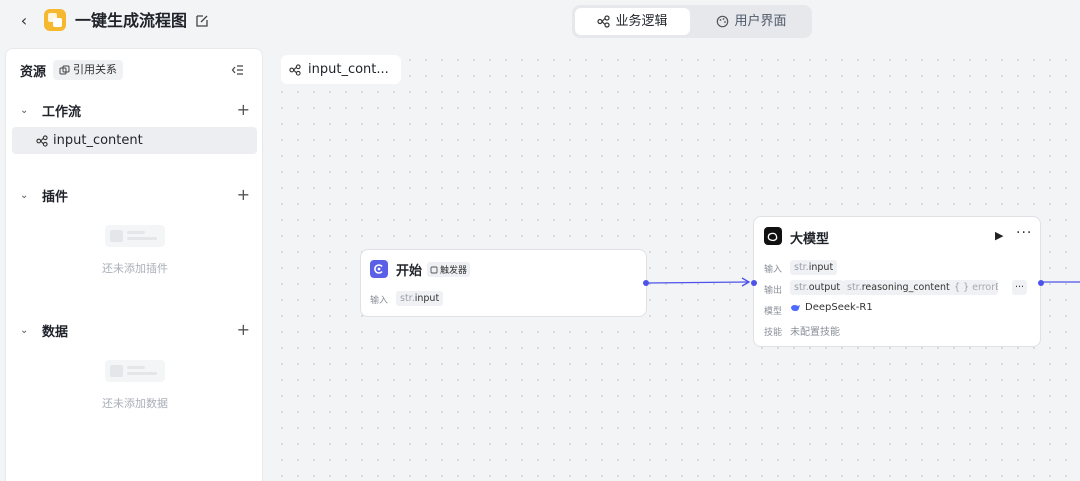 This screenshot has width=1080, height=481. I want to click on skill-value: 未配置技能, so click(815, 332).